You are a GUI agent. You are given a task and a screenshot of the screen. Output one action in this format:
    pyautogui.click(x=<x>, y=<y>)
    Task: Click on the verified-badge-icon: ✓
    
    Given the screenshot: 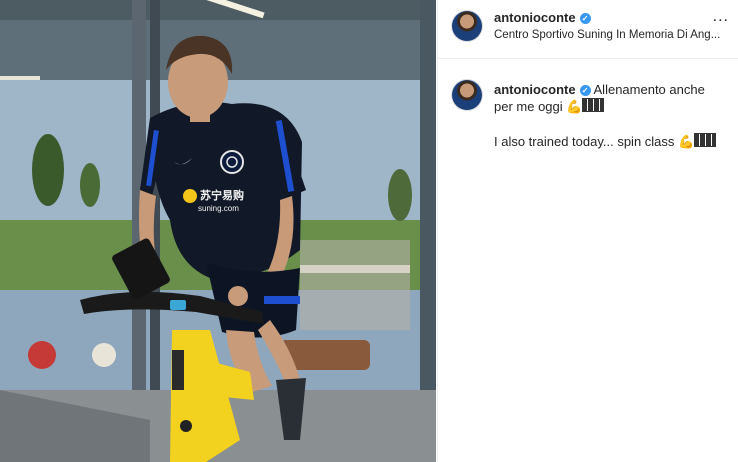 What is the action you would take?
    pyautogui.click(x=585, y=18)
    